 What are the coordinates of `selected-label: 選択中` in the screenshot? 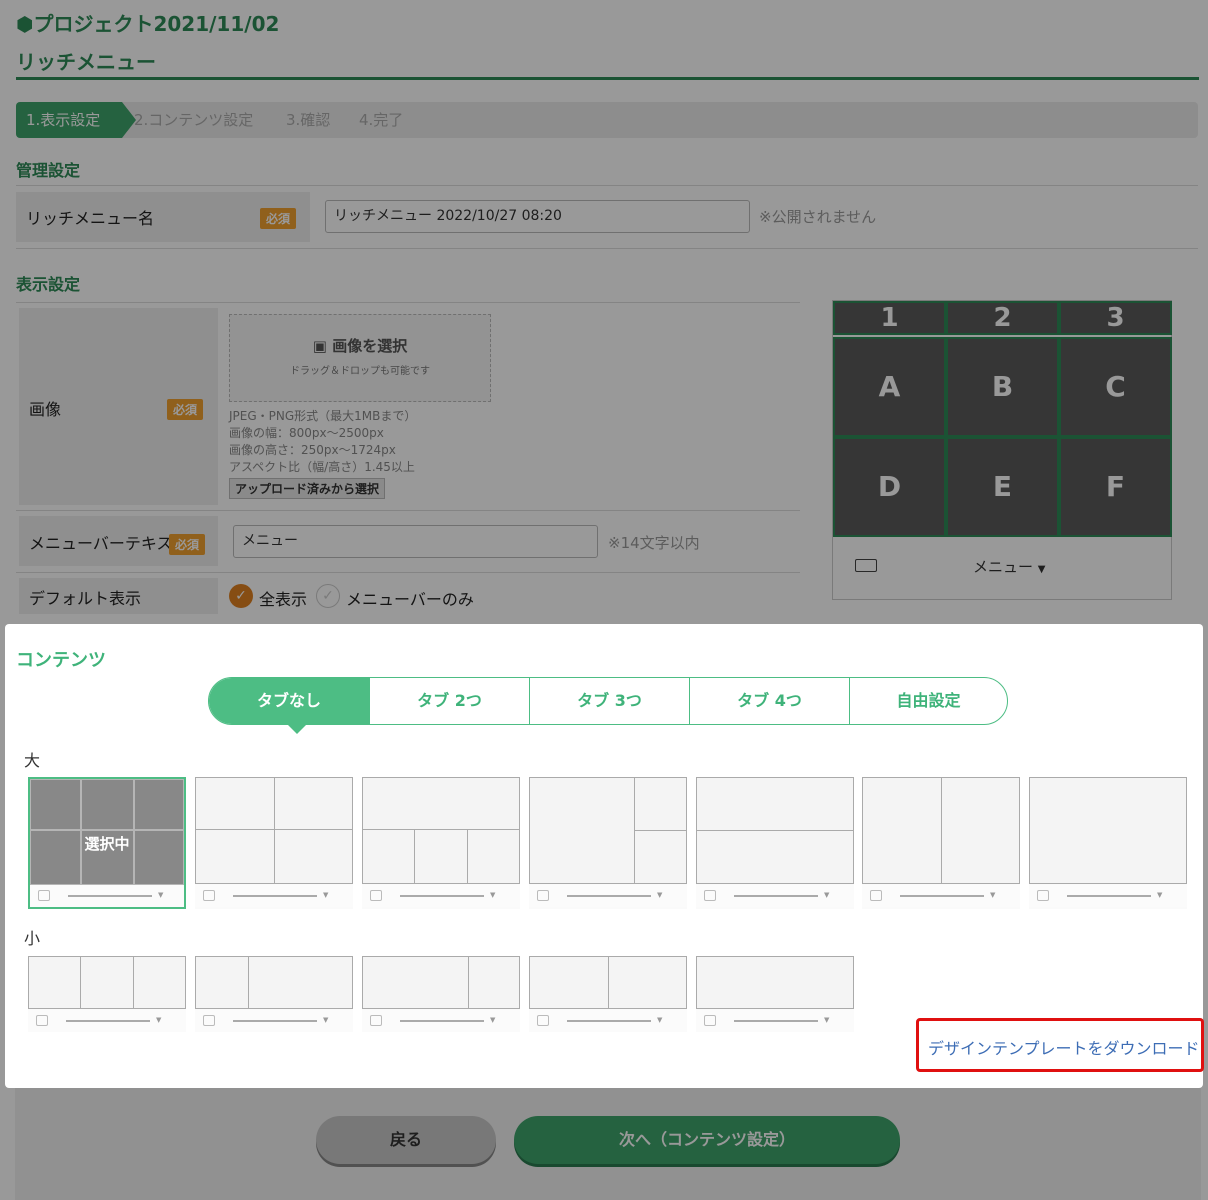 It's located at (107, 844).